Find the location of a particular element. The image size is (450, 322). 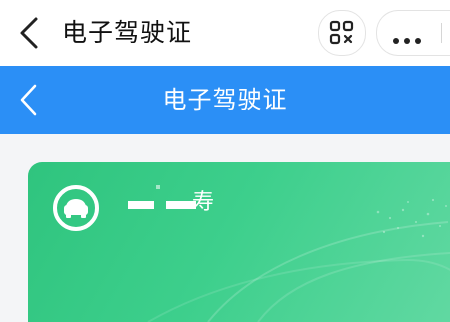

car-icon is located at coordinates (76, 208).